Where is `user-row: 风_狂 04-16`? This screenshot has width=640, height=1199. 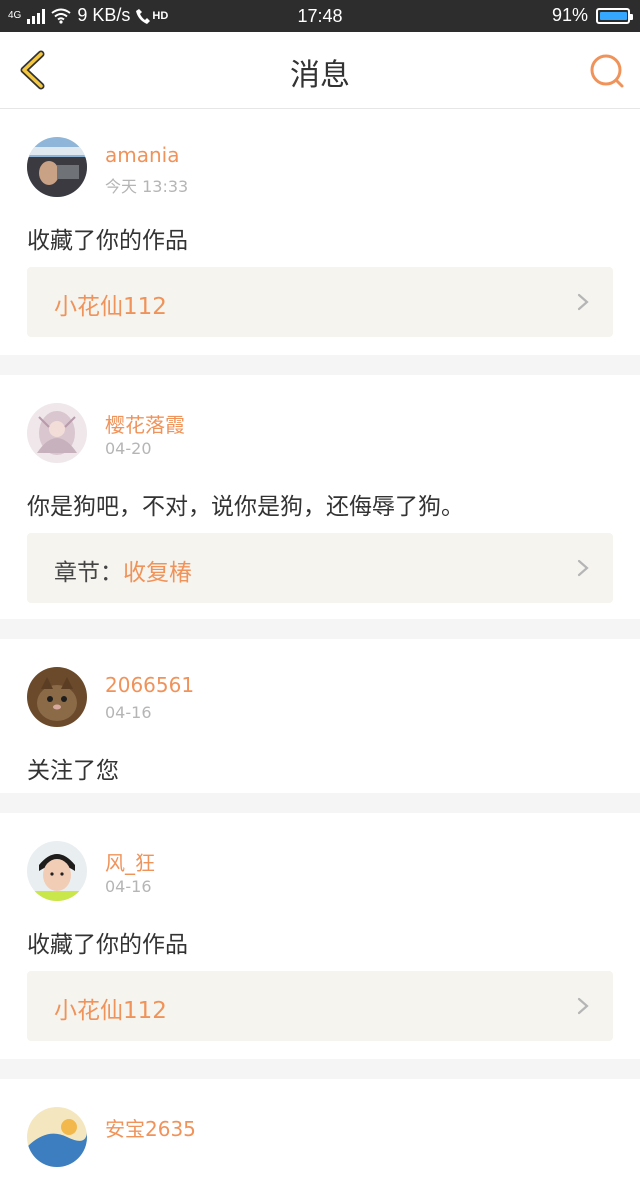
user-row: 风_狂 04-16 is located at coordinates (320, 858).